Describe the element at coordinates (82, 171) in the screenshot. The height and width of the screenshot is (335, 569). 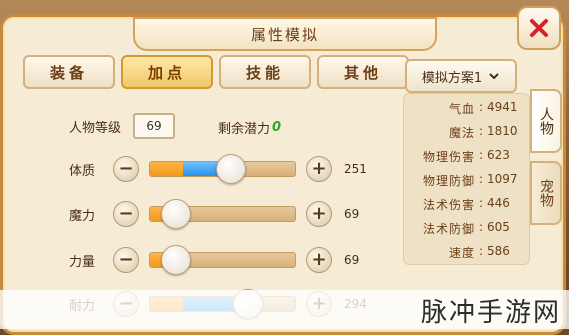
I see `attribute-label: 体质` at that location.